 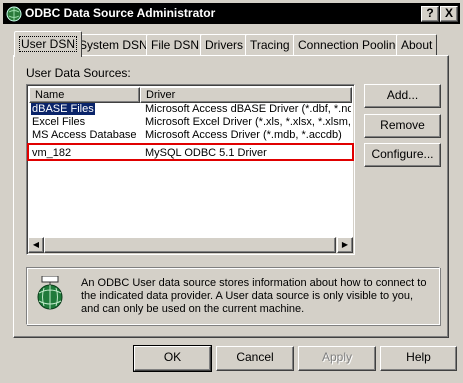 What do you see at coordinates (59, 122) in the screenshot?
I see `list-item-name: Excel Files` at bounding box center [59, 122].